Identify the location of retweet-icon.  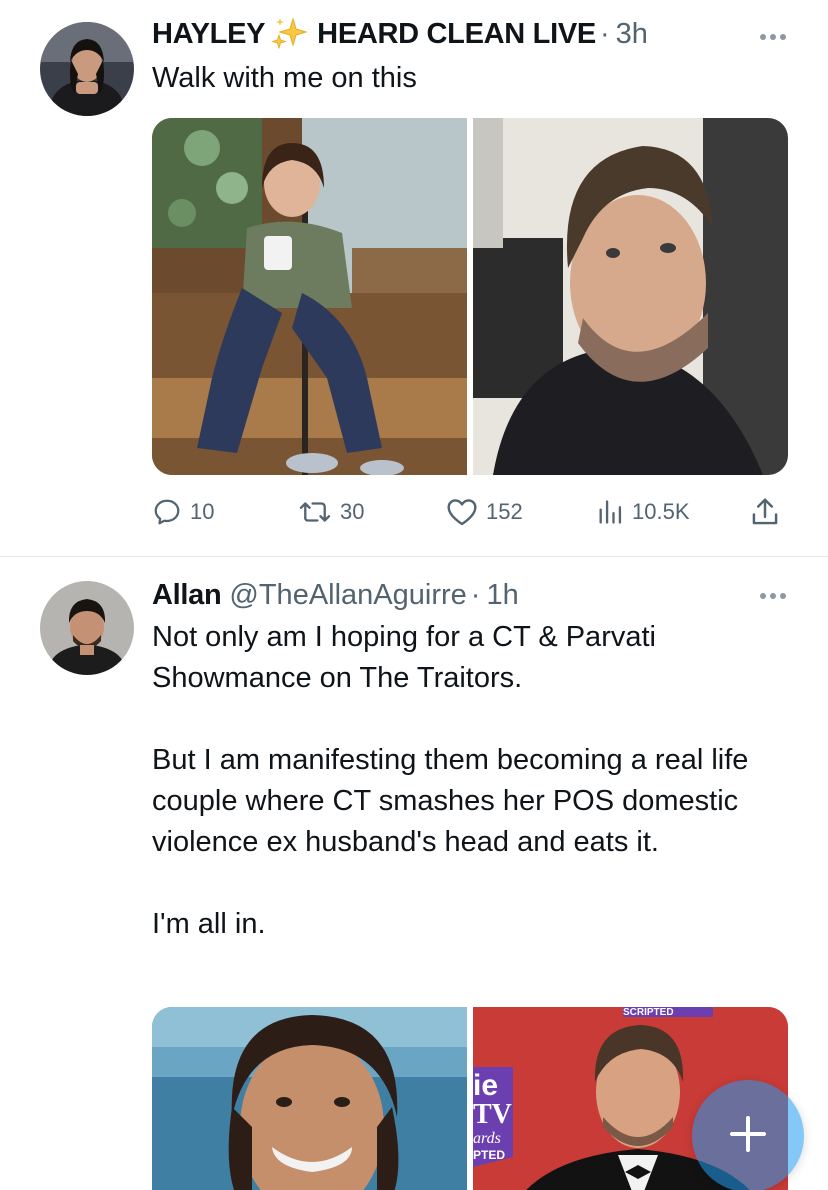
(315, 512).